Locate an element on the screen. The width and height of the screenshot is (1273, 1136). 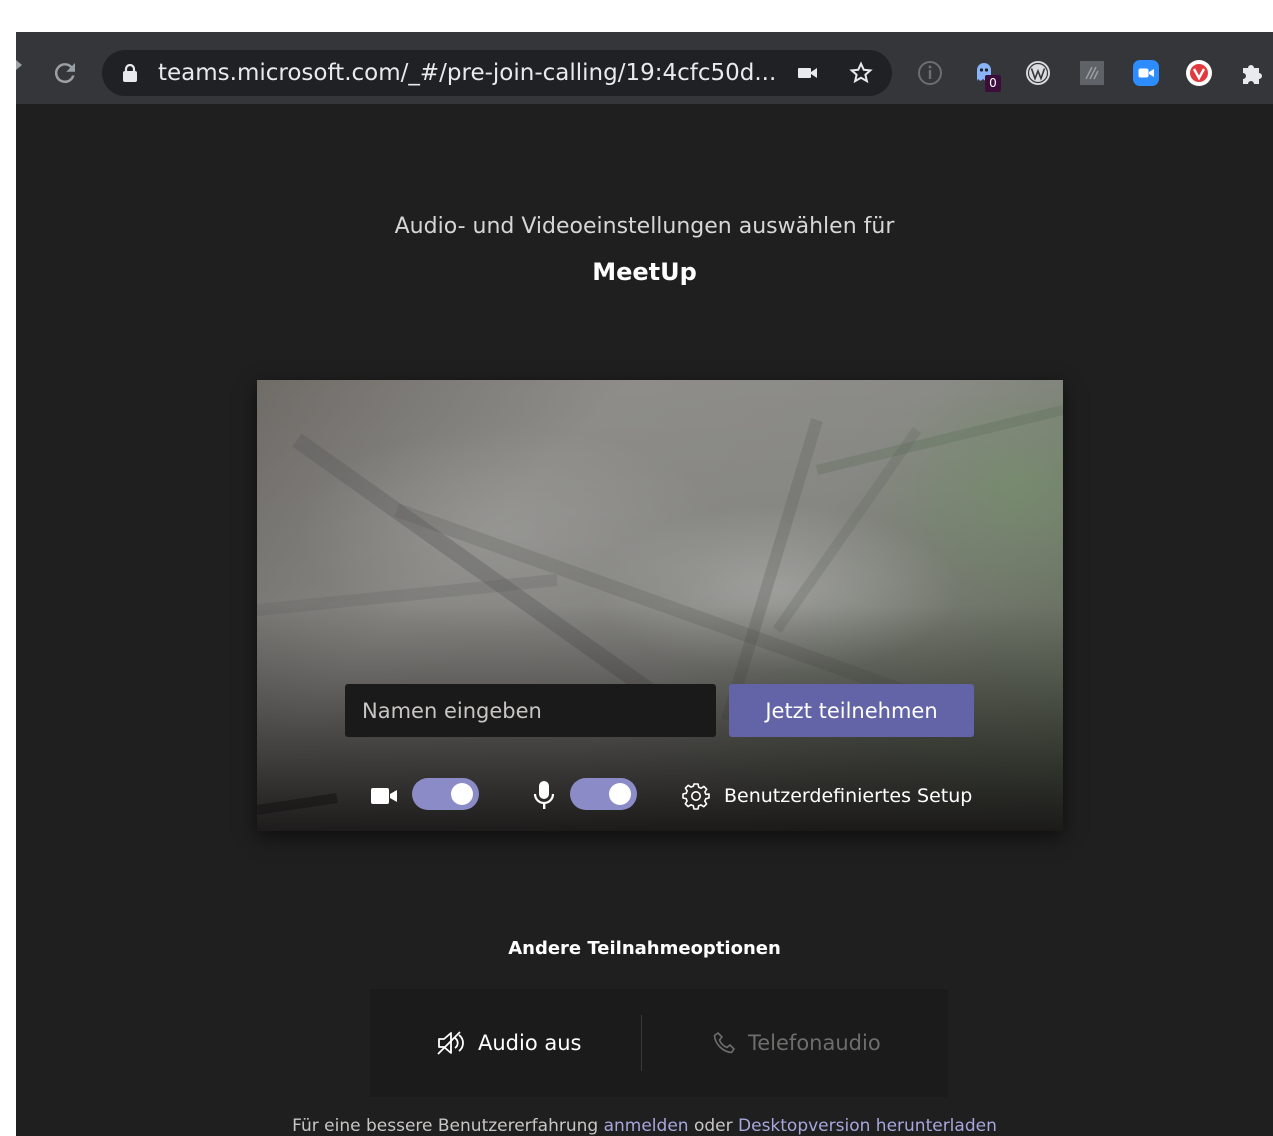
custom-setup-label: Benutzerdefiniertes Setup is located at coordinates (848, 796).